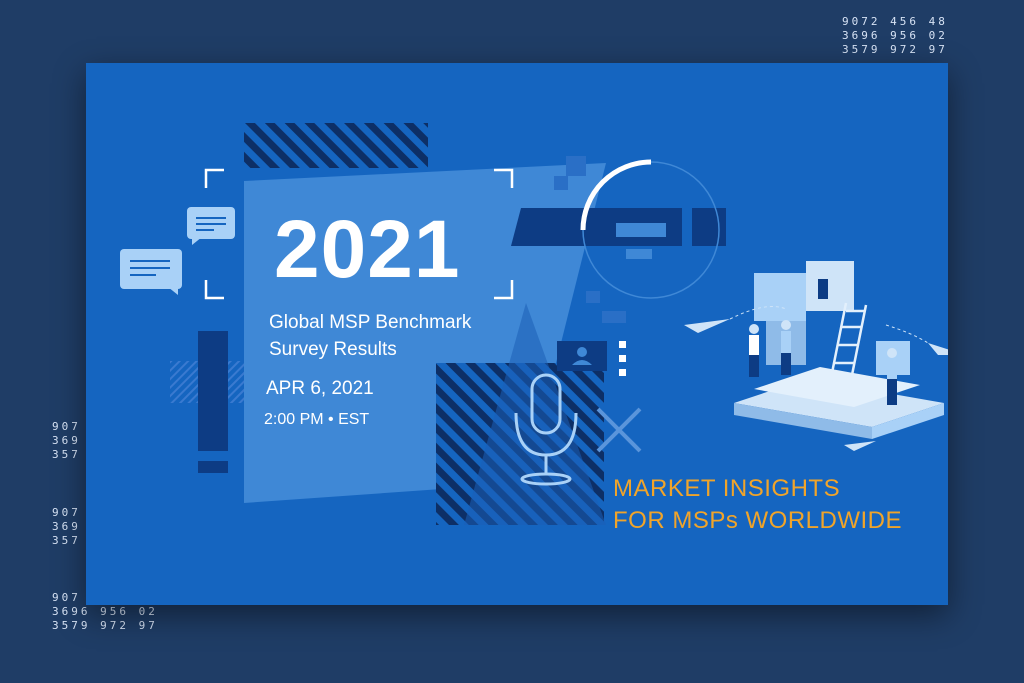 This screenshot has width=1024, height=683. Describe the element at coordinates (177, 251) in the screenshot. I see `chat-bubble-icon` at that location.